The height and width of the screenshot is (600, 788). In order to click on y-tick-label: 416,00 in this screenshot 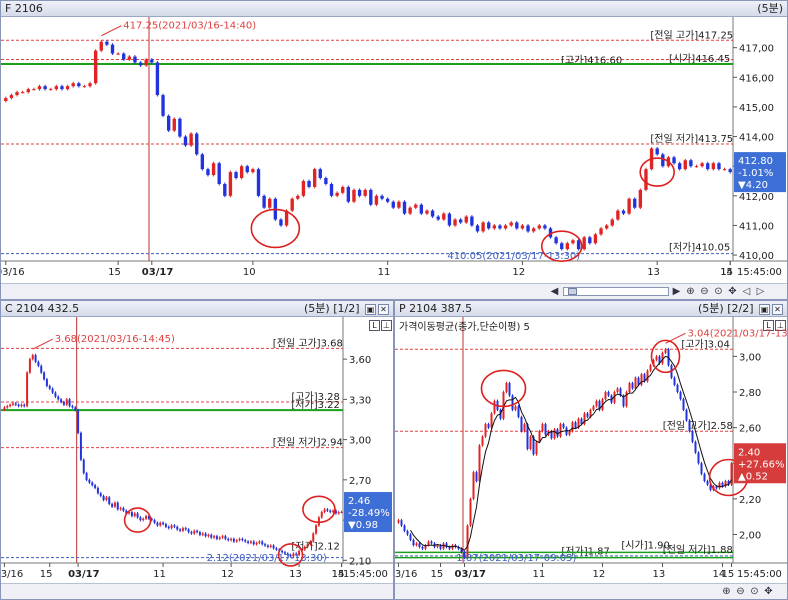, I will do `click(756, 78)`.